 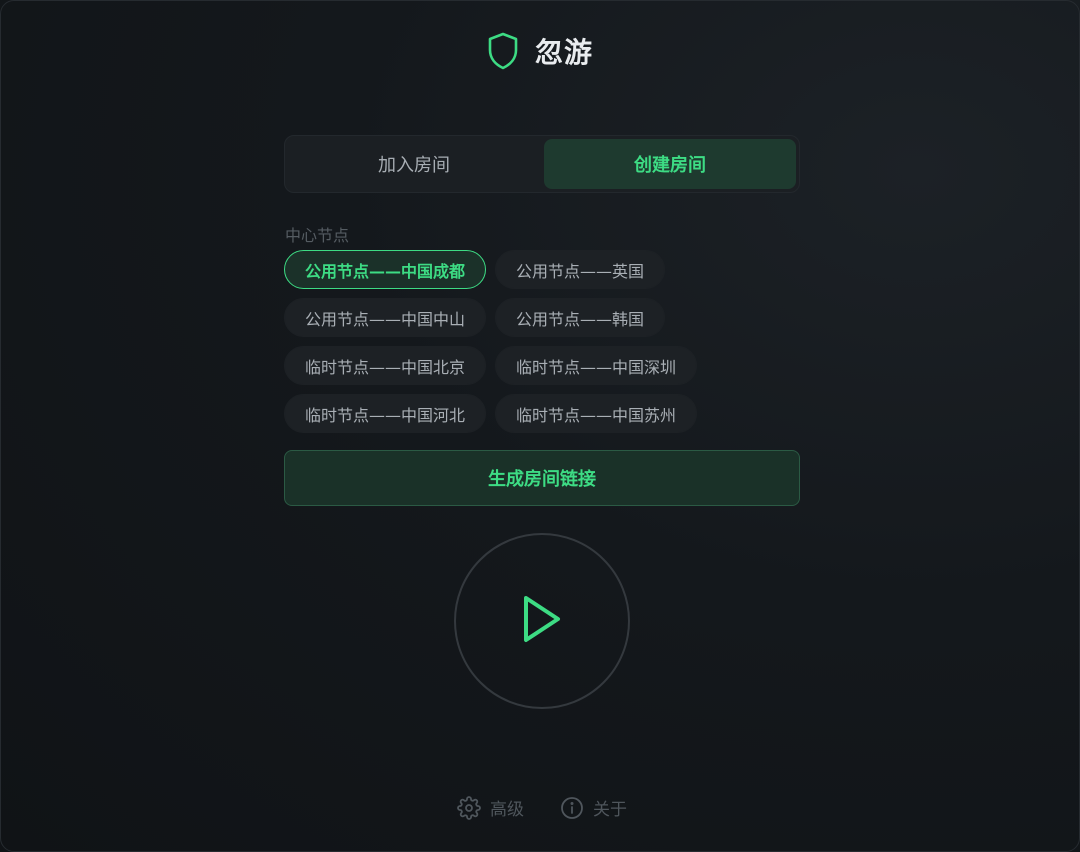 I want to click on node-chip-zhongshan: 公用节点——中国中山, so click(x=385, y=317).